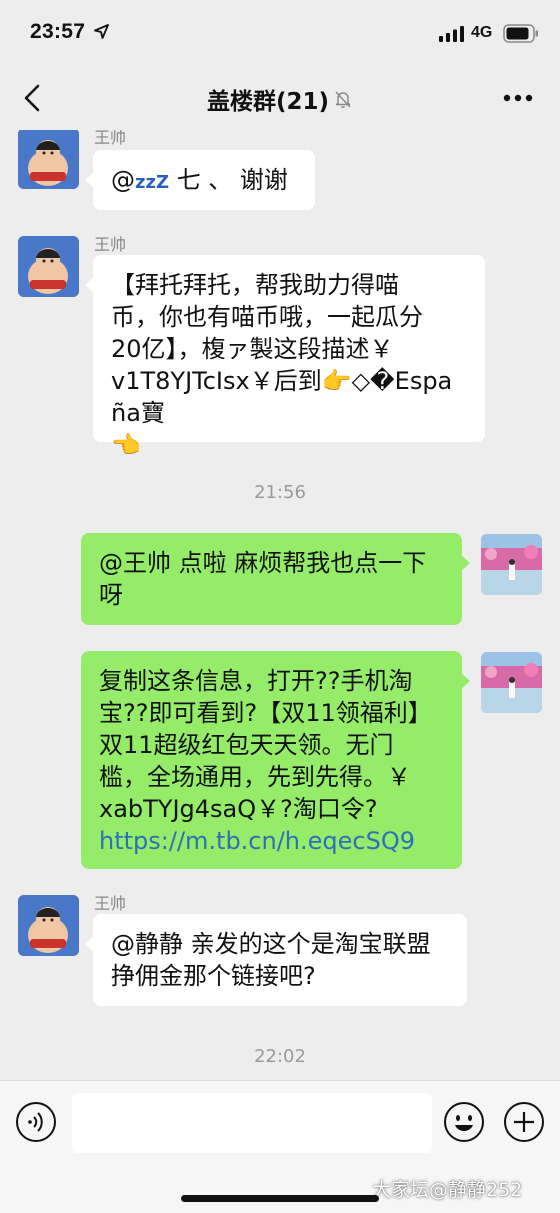  Describe the element at coordinates (101, 31) in the screenshot. I see `location-arrow-icon` at that location.